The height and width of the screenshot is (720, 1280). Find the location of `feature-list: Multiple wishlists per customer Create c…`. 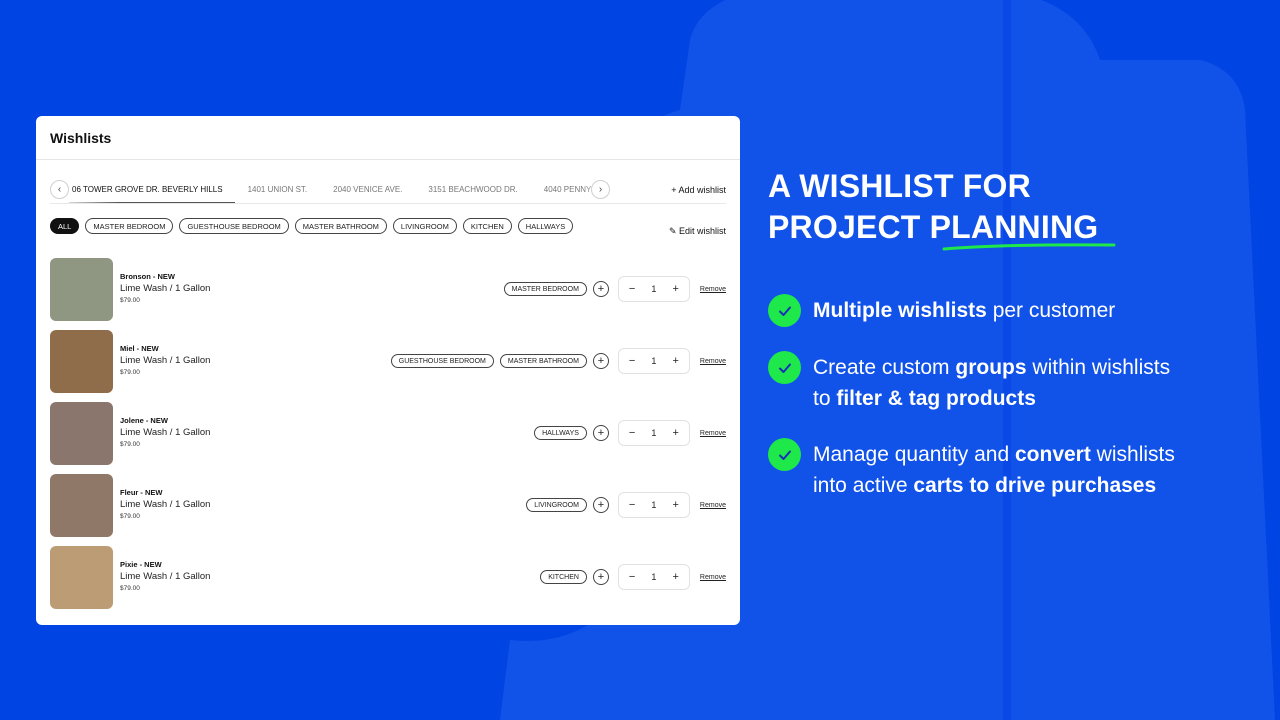

feature-list: Multiple wishlists per customer Create c… is located at coordinates (980, 409).